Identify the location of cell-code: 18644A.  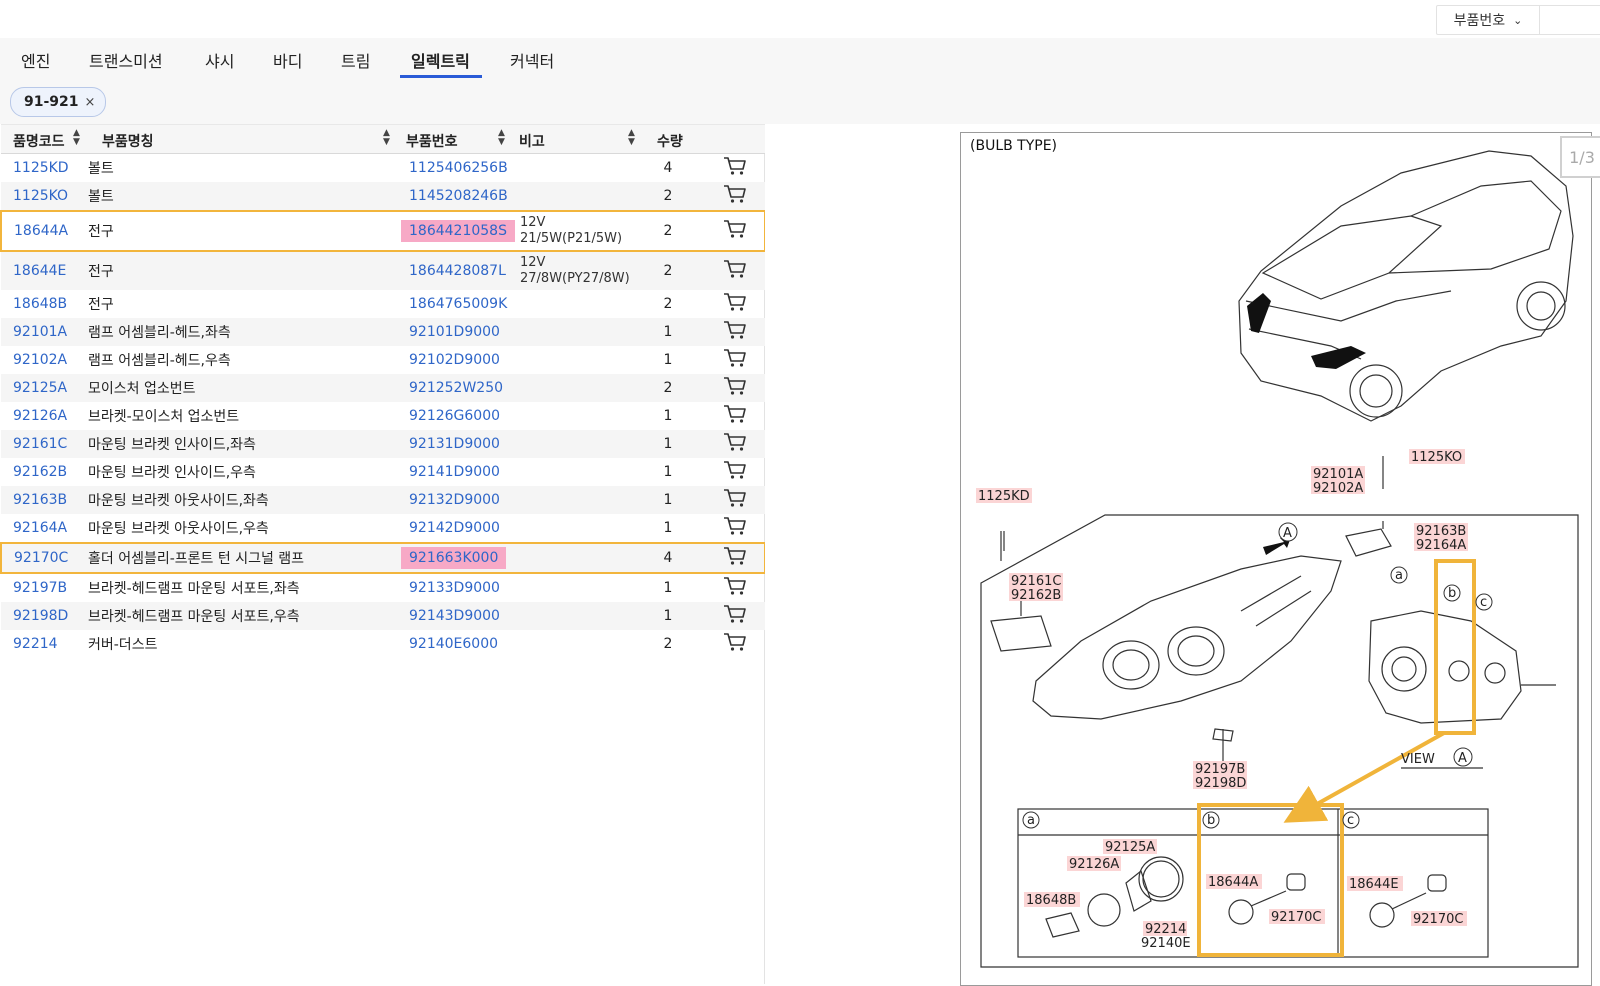
(43, 231).